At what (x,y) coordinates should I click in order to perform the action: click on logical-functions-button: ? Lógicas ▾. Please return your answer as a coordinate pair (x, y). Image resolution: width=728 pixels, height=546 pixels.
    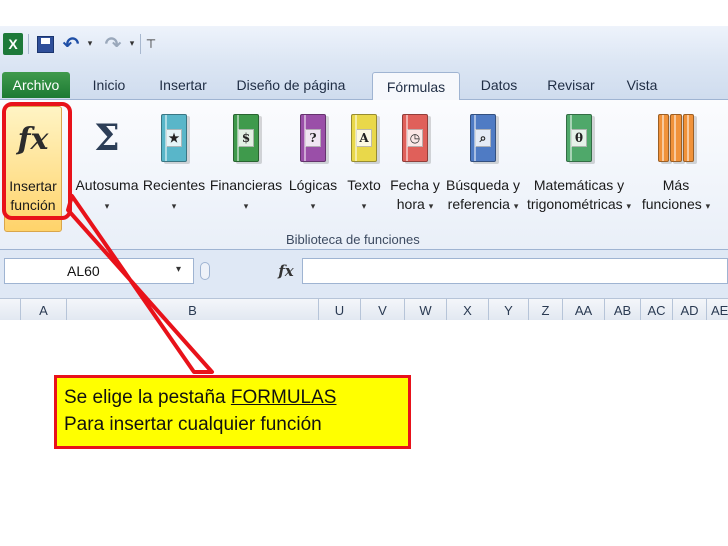
    Looking at the image, I should click on (313, 171).